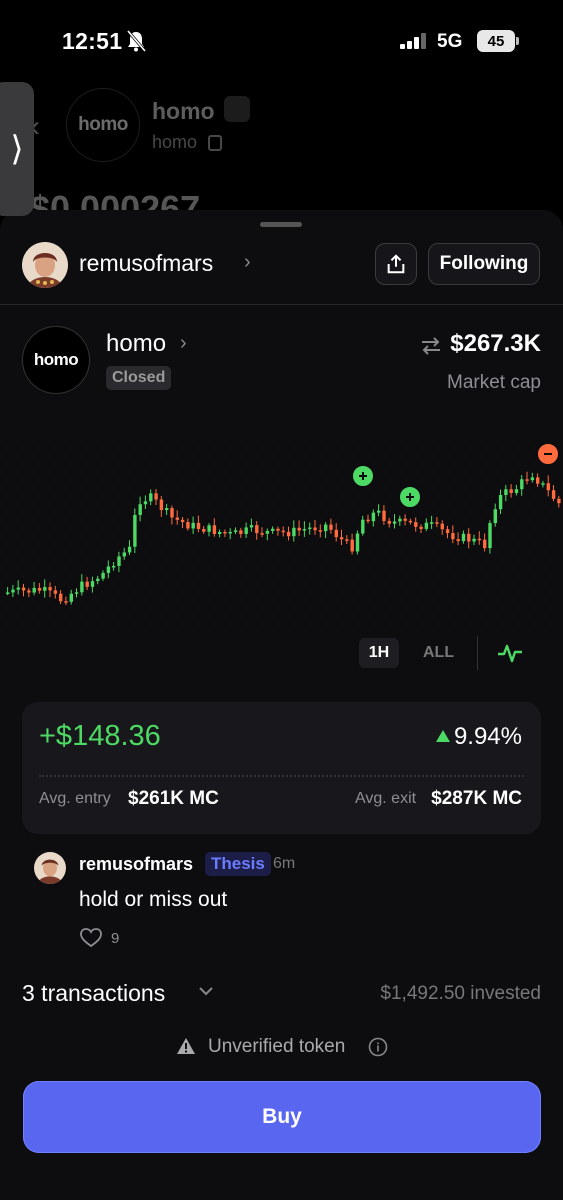  I want to click on divider, so click(477, 653).